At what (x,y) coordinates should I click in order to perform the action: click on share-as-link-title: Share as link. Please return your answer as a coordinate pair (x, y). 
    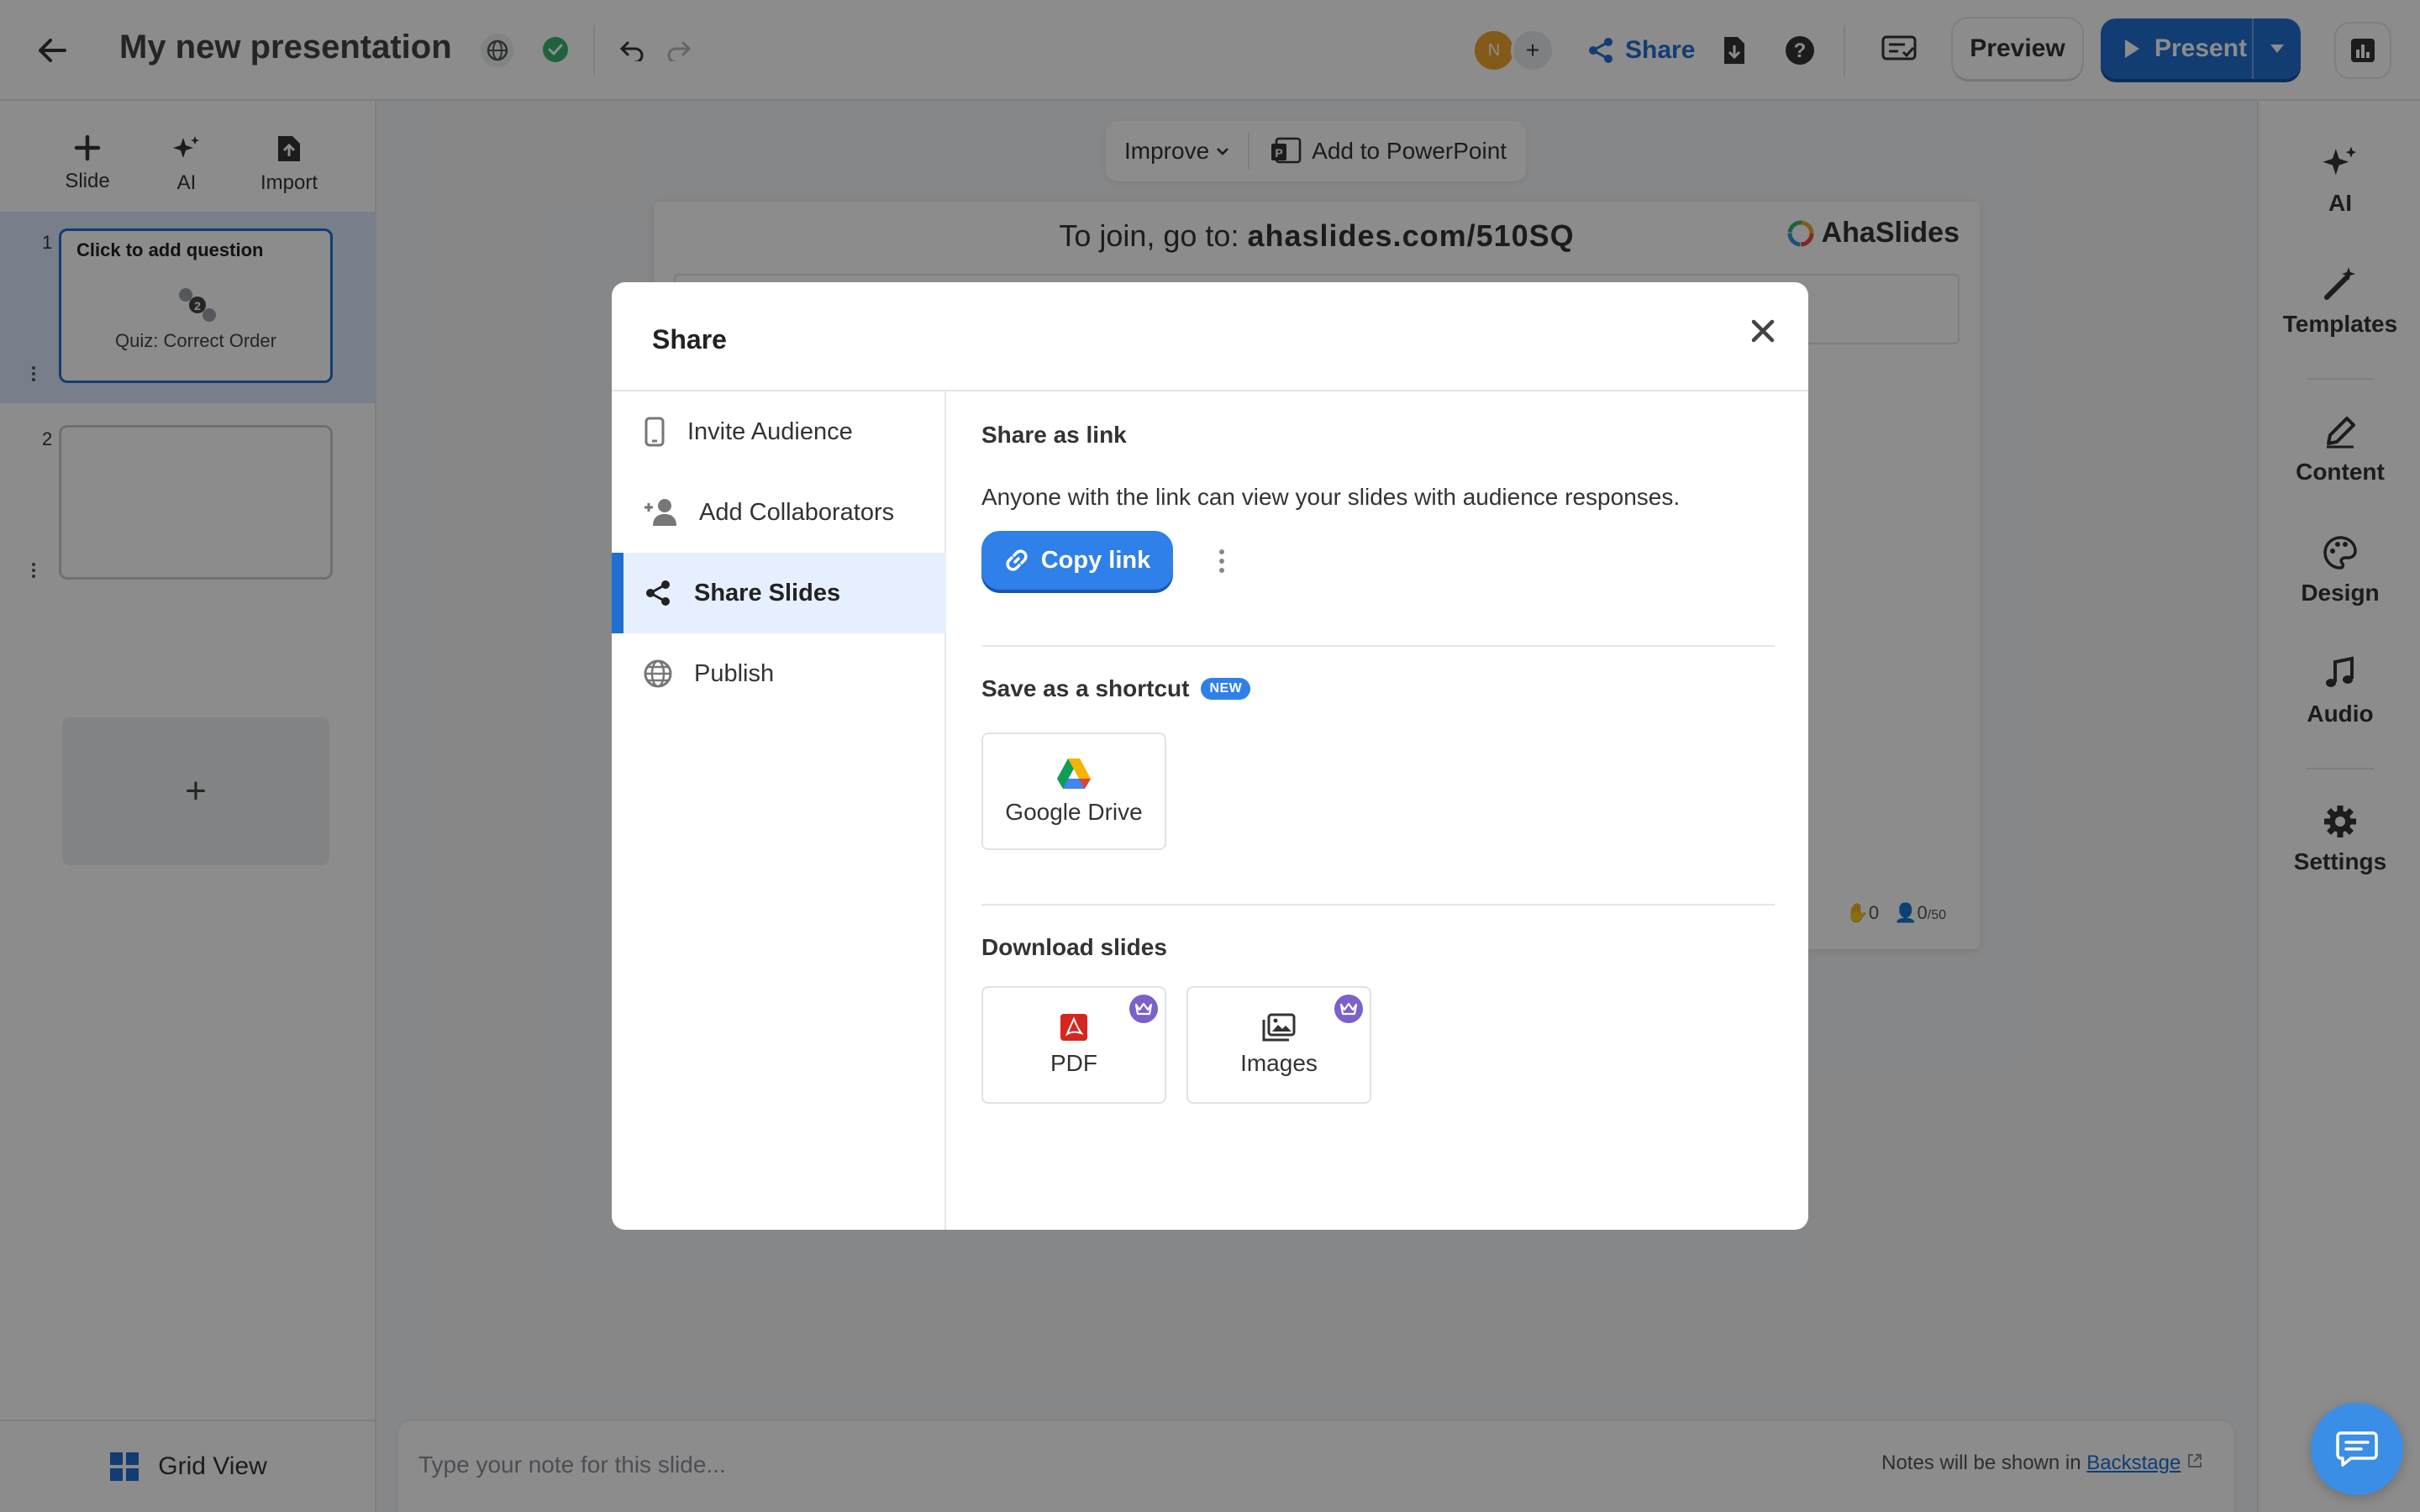
    Looking at the image, I should click on (1054, 435).